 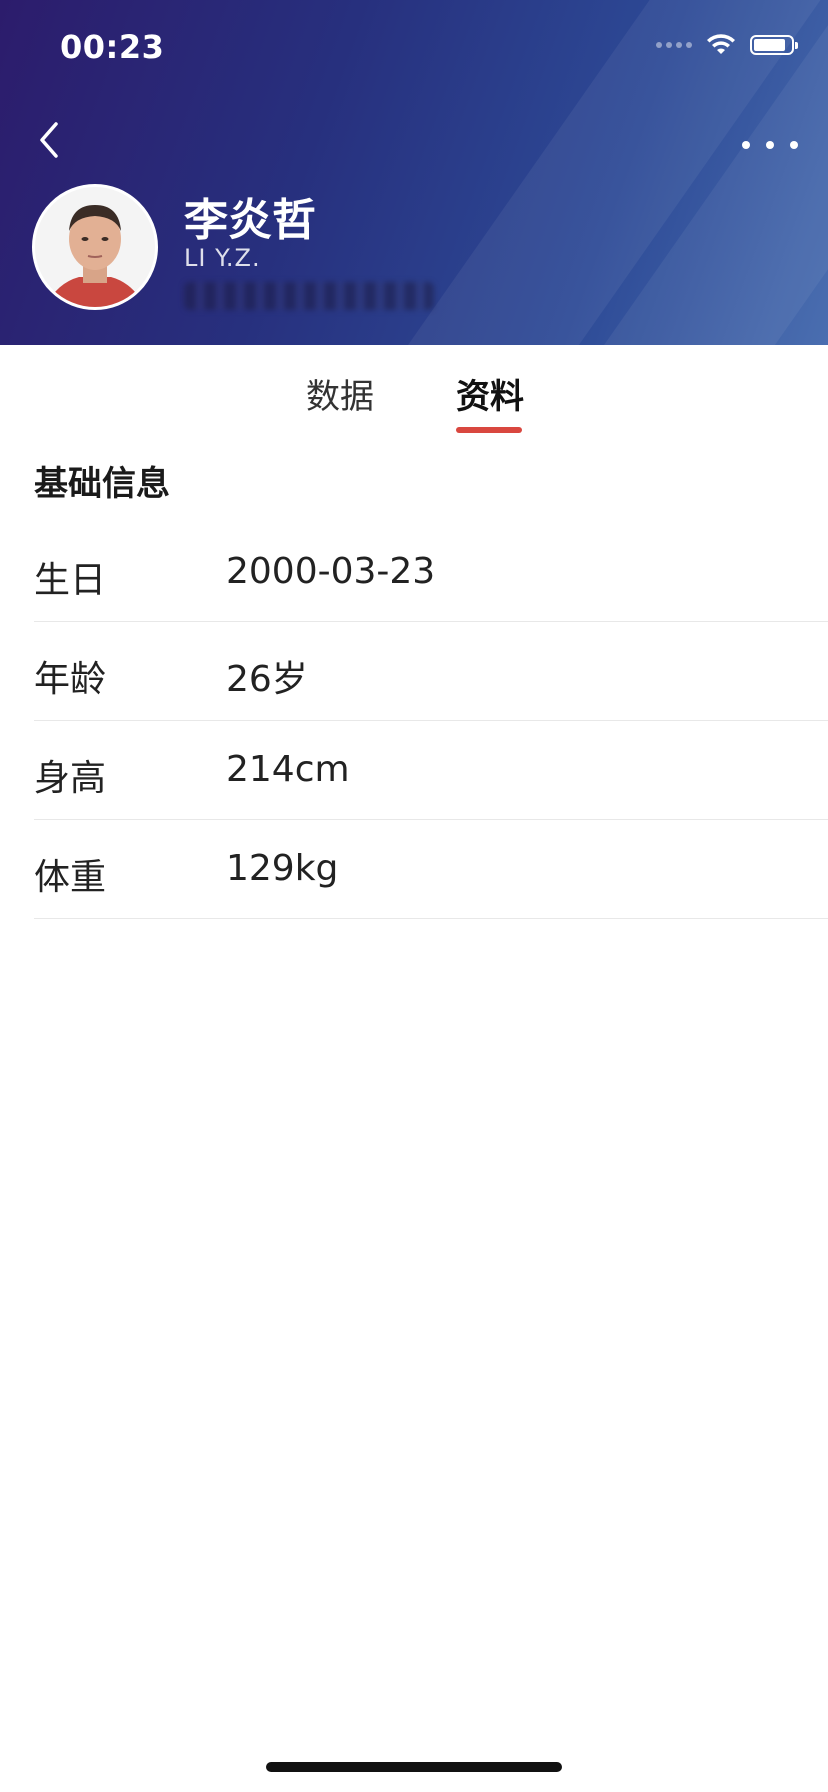 What do you see at coordinates (431, 770) in the screenshot?
I see `info-row-height: 身高 214cm` at bounding box center [431, 770].